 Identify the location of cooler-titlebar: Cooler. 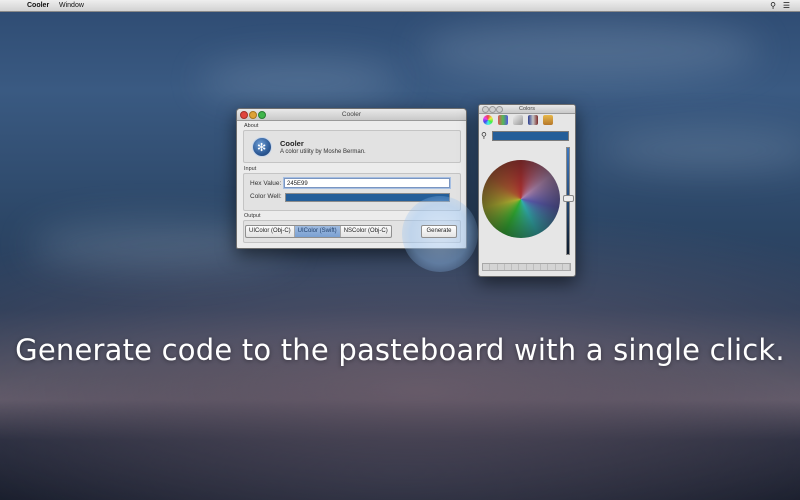
(351, 115).